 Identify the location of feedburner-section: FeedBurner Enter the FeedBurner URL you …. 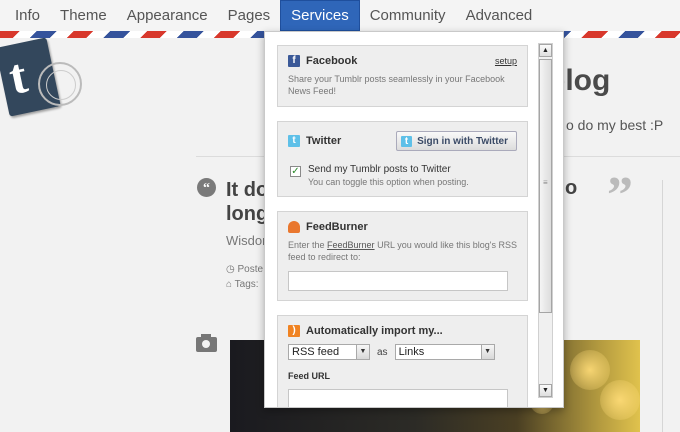
(402, 256).